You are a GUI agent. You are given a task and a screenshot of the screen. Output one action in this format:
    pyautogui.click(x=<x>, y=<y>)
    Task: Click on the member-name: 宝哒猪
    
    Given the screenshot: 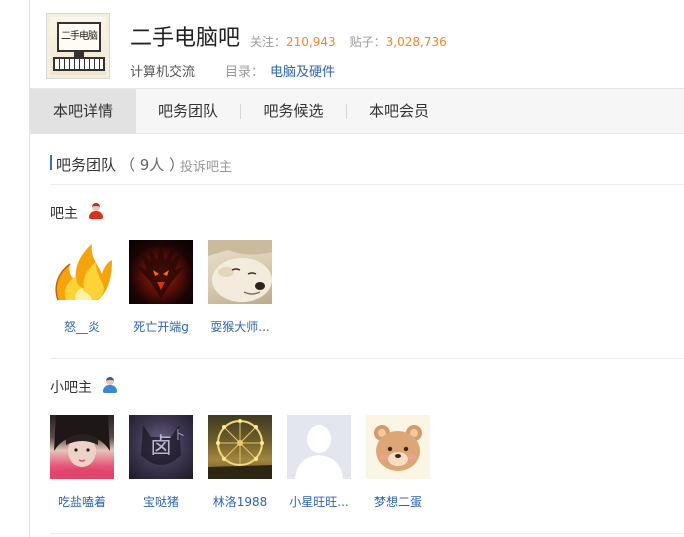 What is the action you would take?
    pyautogui.click(x=161, y=501)
    